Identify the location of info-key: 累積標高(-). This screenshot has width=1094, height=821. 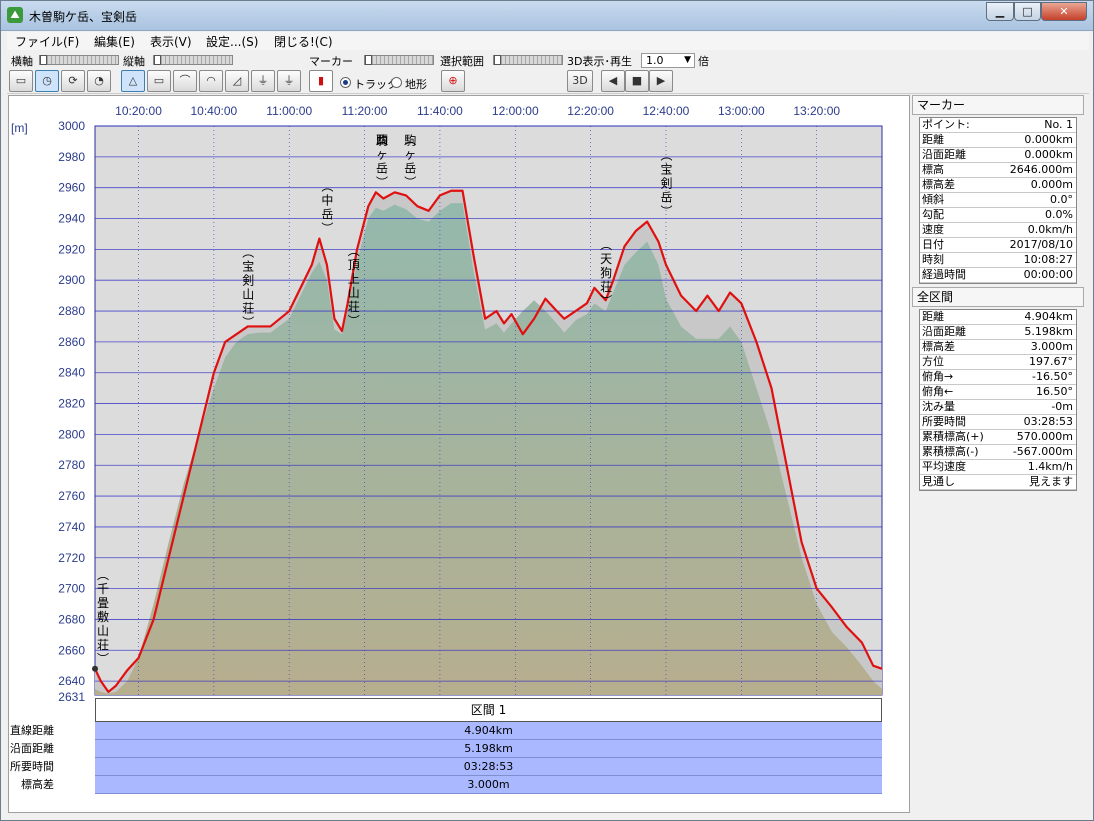
(950, 451).